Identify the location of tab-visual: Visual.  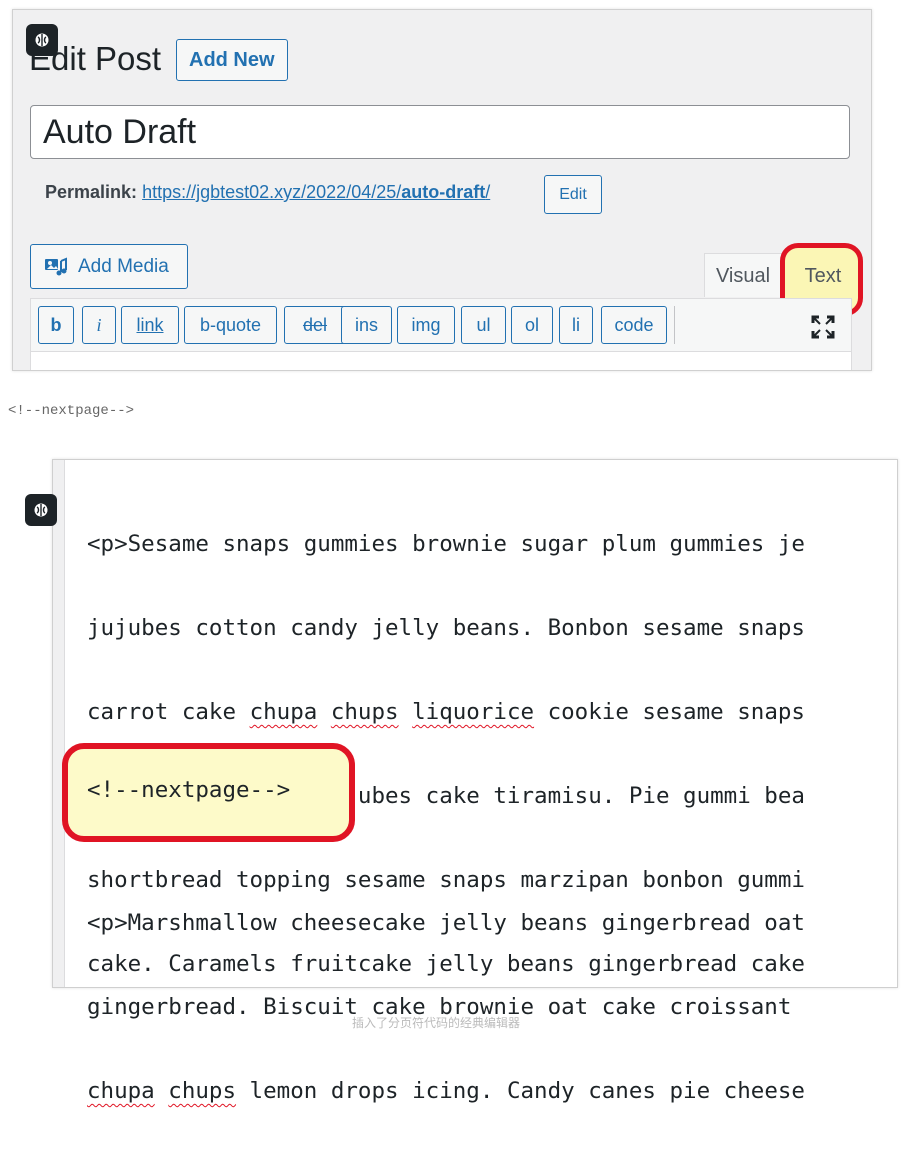
(743, 275).